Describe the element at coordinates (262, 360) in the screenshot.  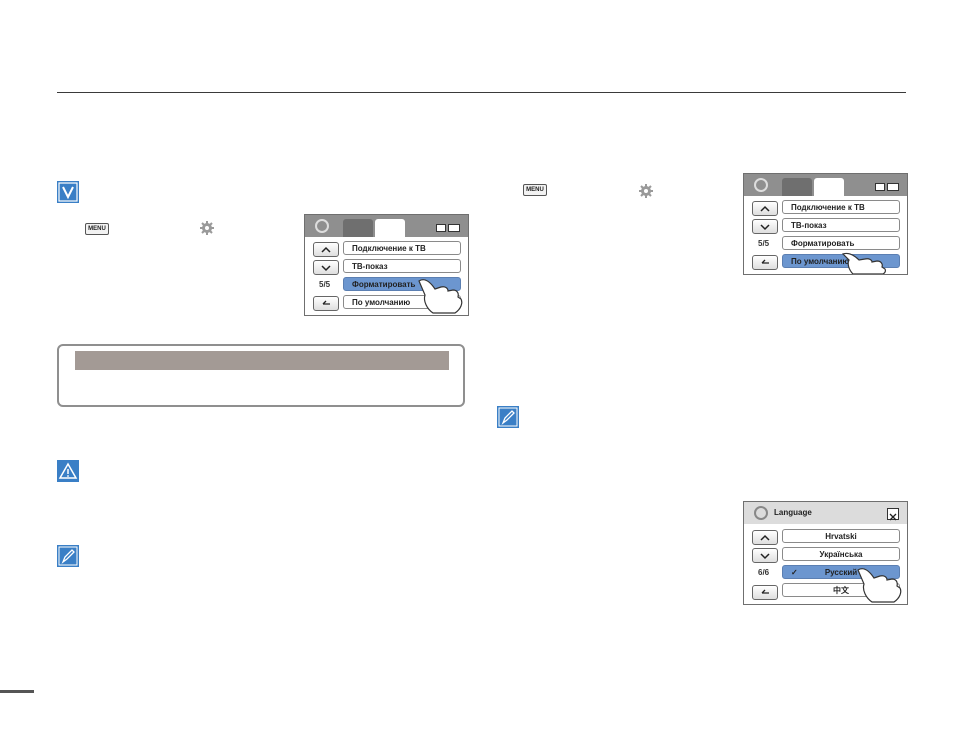
I see `info-box-header` at that location.